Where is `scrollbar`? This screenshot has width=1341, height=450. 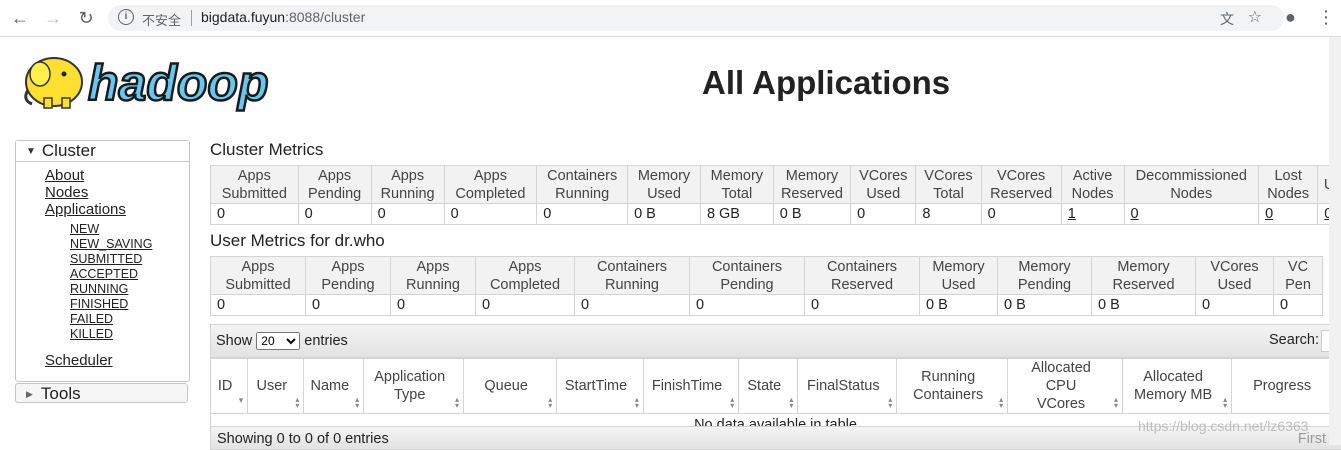 scrollbar is located at coordinates (1335, 241).